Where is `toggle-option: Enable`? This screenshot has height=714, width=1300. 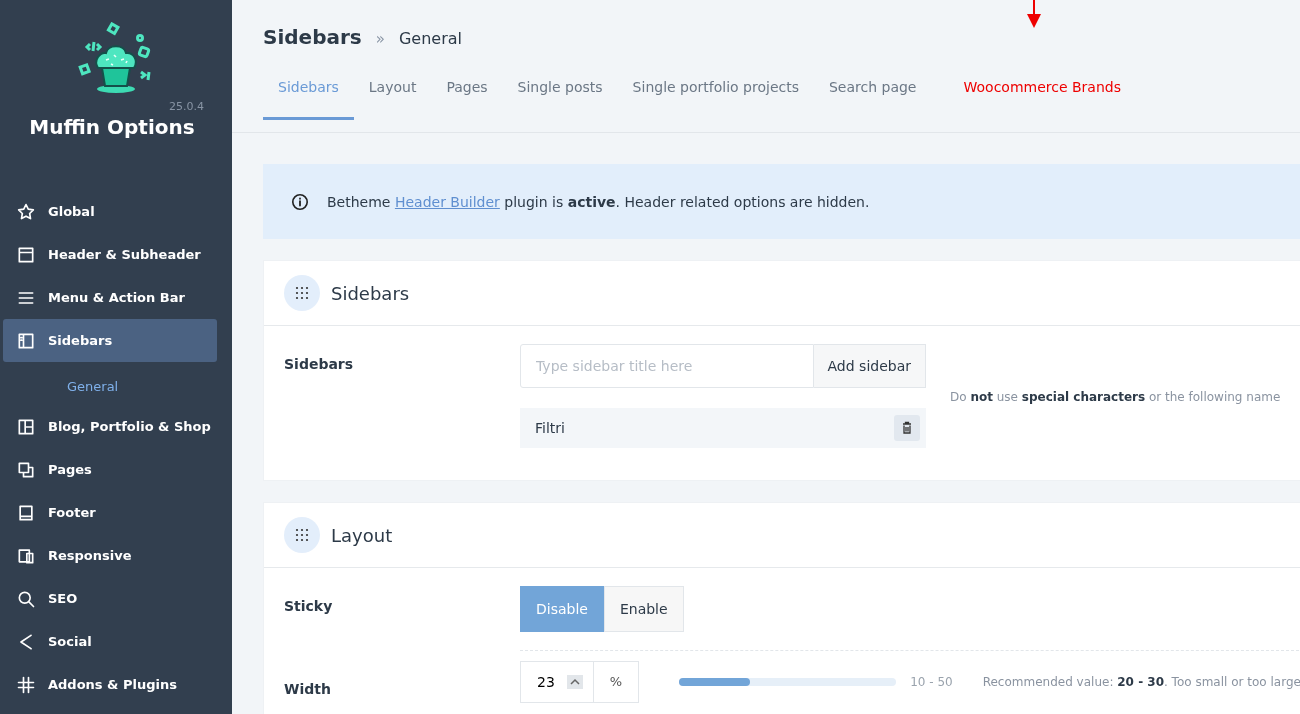
toggle-option: Enable is located at coordinates (643, 609).